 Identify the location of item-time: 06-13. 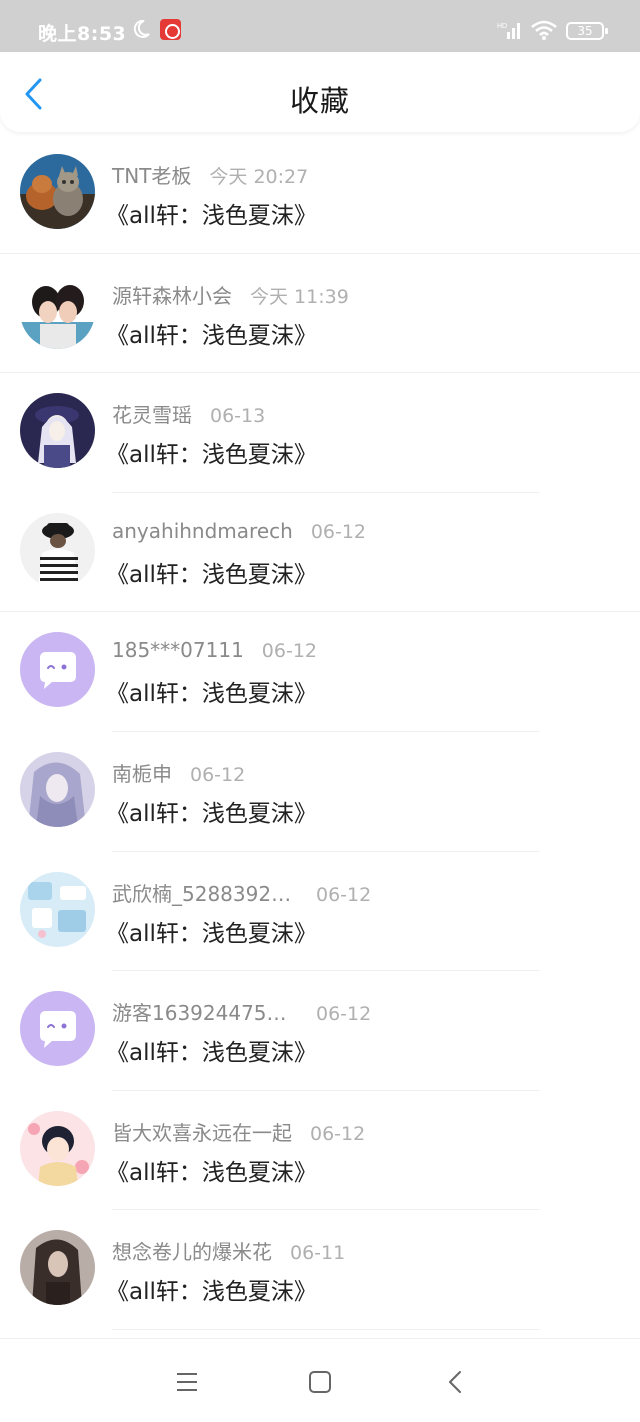
(238, 416).